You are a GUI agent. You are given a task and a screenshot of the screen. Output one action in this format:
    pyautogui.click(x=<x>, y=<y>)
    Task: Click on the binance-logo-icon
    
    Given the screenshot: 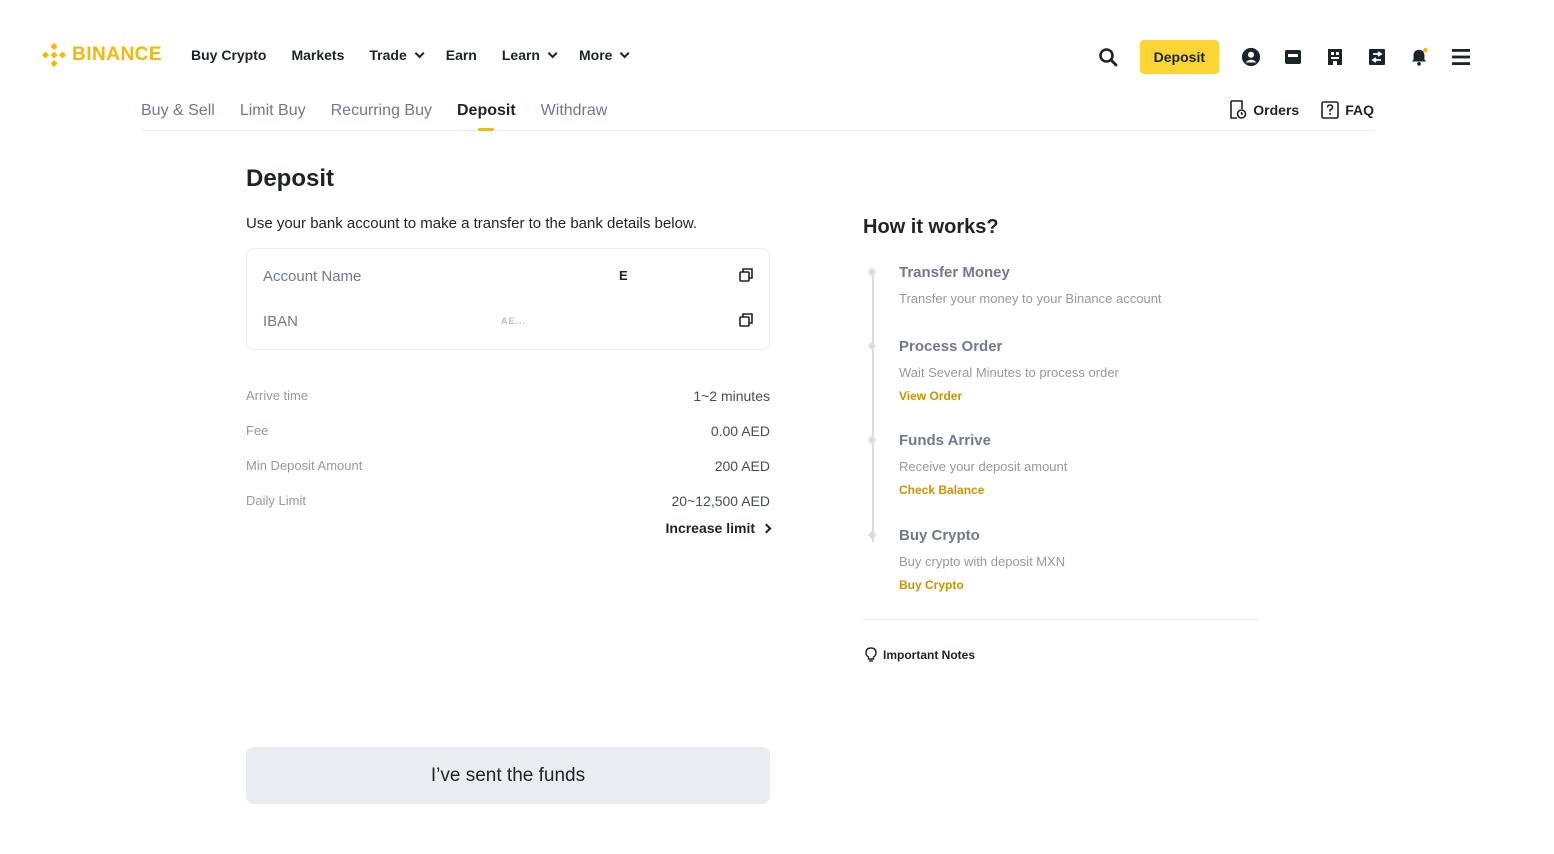 What is the action you would take?
    pyautogui.click(x=54, y=55)
    